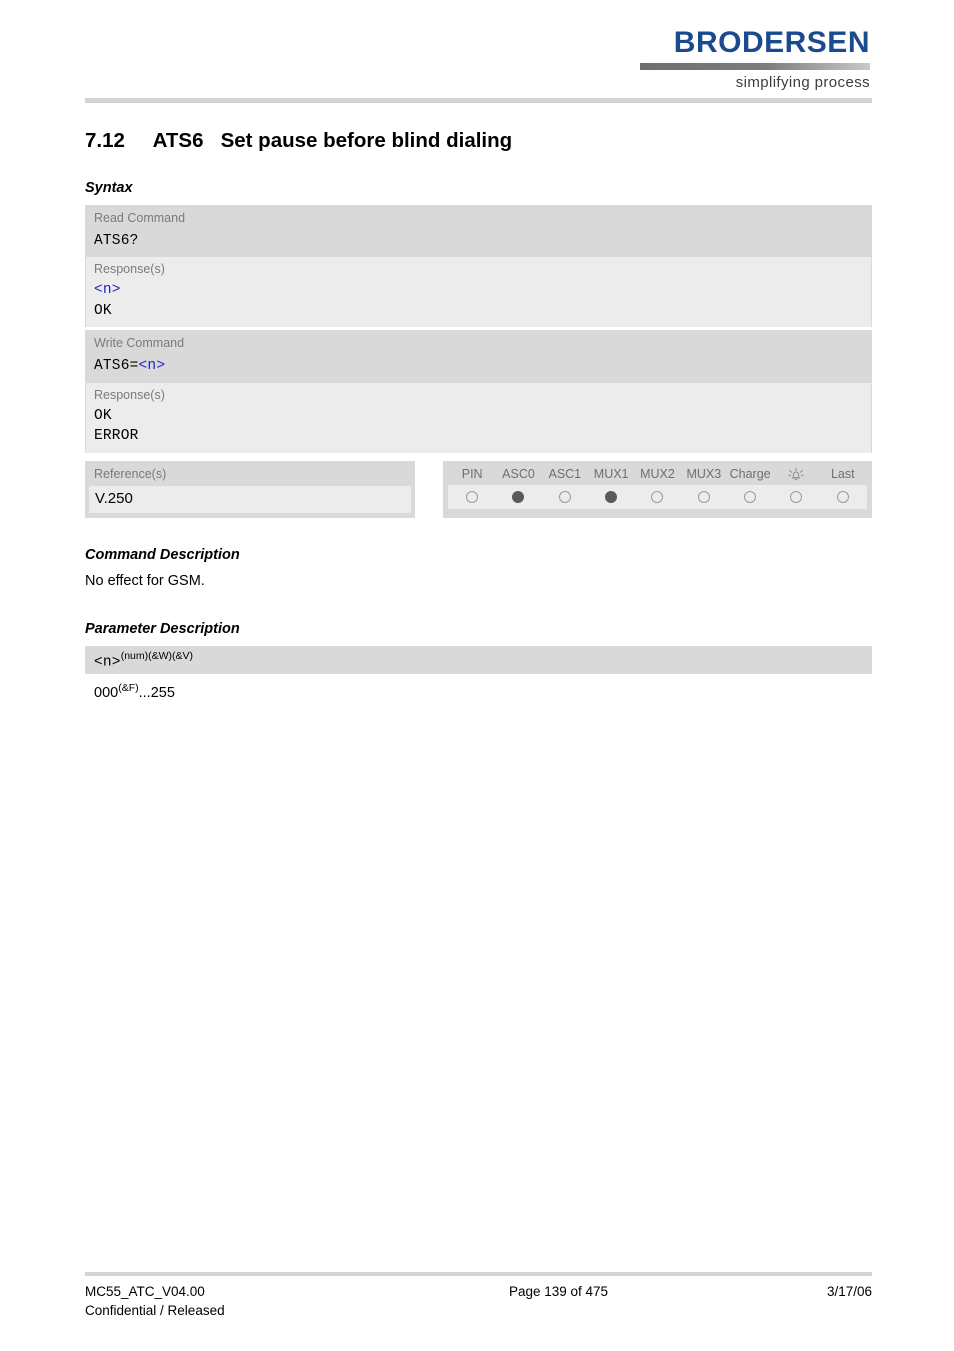 This screenshot has height=1351, width=954. Describe the element at coordinates (478, 660) in the screenshot. I see `parameter-name-bar: <n>(num)(&W)(&V)` at that location.